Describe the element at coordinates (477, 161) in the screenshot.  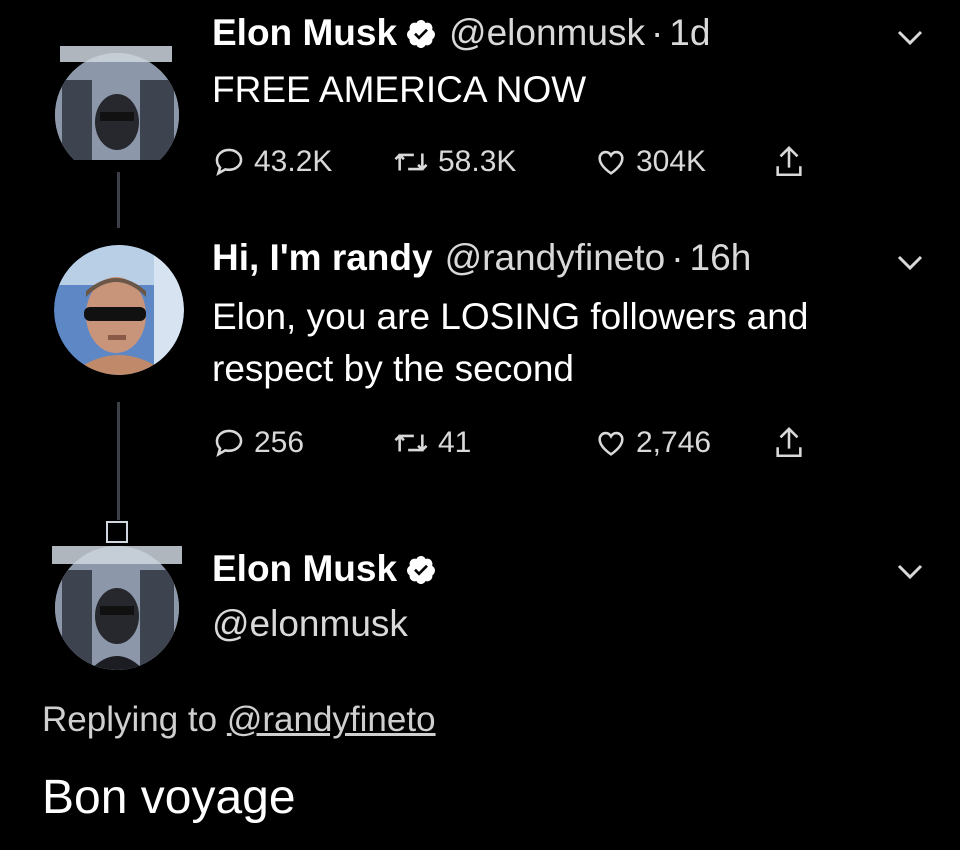
I see `retweet-count: 58.3K` at that location.